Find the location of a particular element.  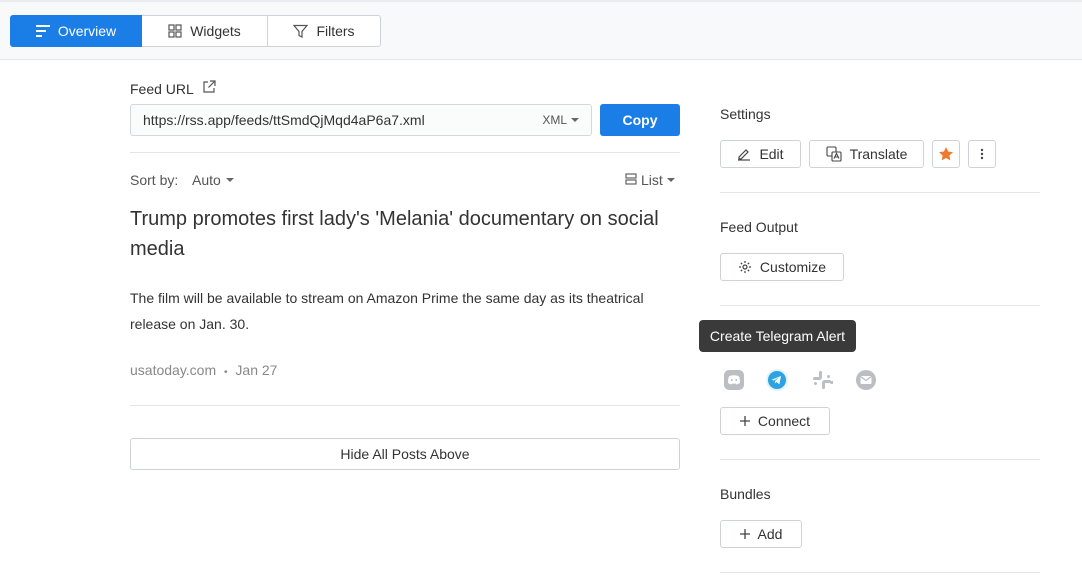

list-view-icon is located at coordinates (631, 180).